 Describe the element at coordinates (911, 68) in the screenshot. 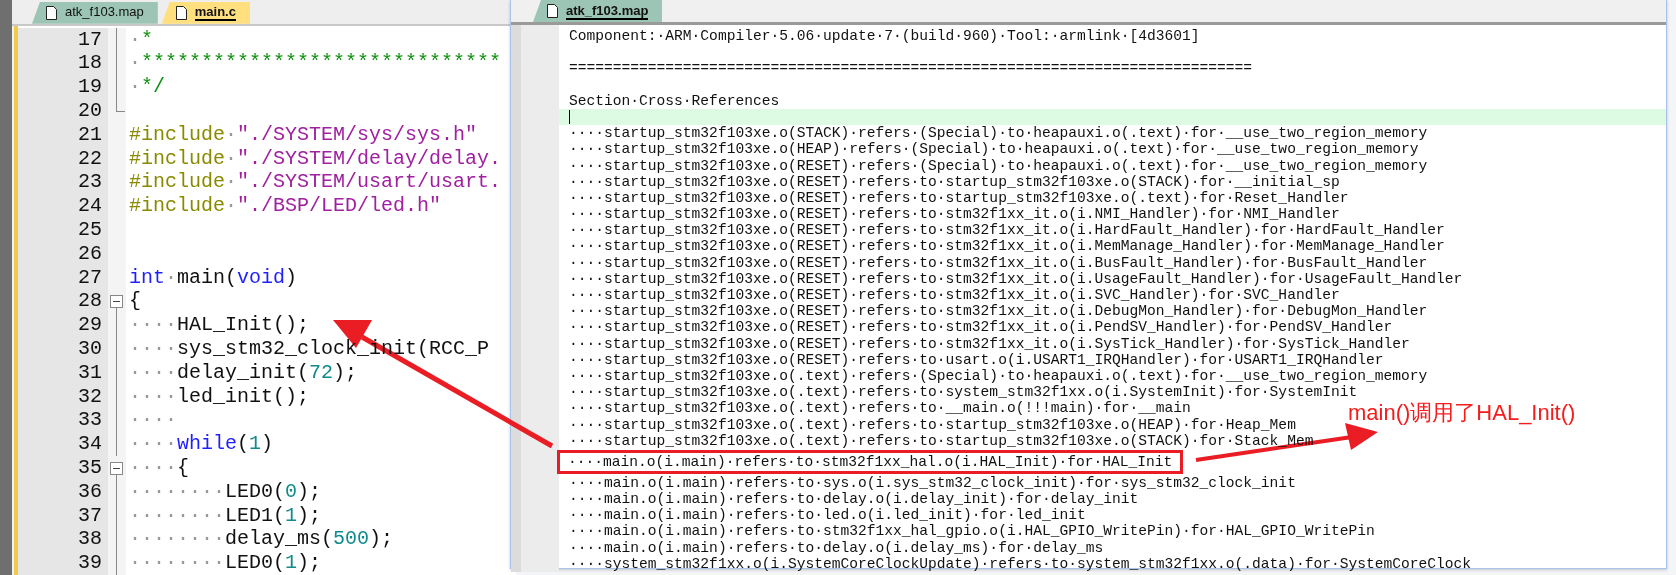

I see `map-line: ==============================================================================` at that location.